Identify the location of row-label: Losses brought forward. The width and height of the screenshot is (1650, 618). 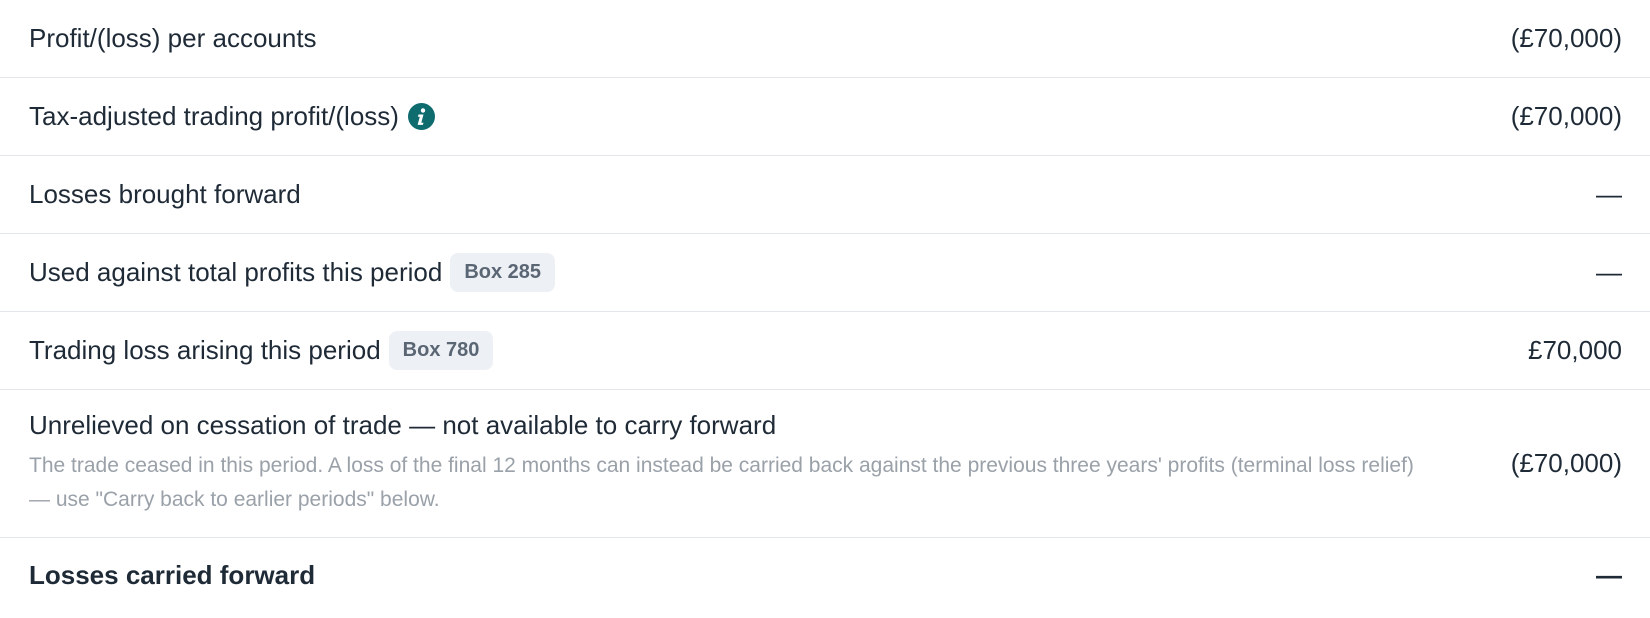
(165, 194).